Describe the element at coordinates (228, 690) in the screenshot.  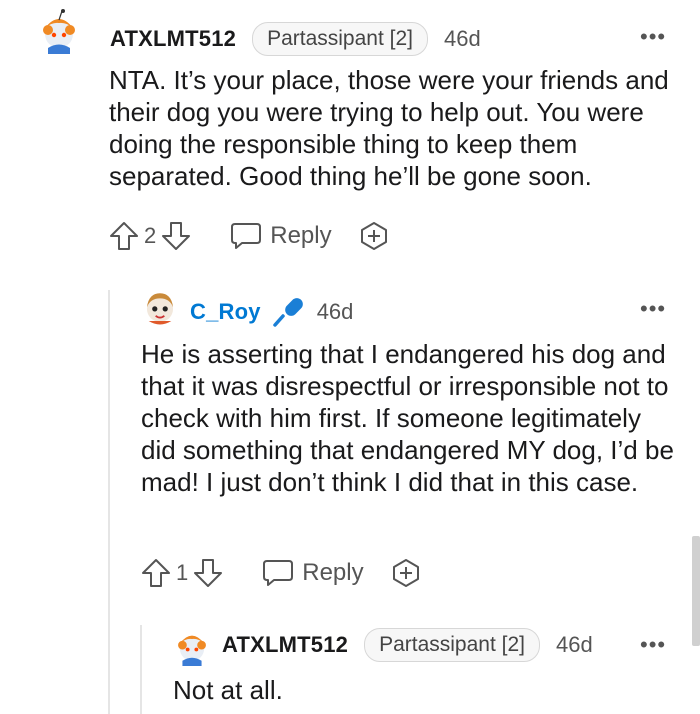
I see `comment-body: Not at all.` at that location.